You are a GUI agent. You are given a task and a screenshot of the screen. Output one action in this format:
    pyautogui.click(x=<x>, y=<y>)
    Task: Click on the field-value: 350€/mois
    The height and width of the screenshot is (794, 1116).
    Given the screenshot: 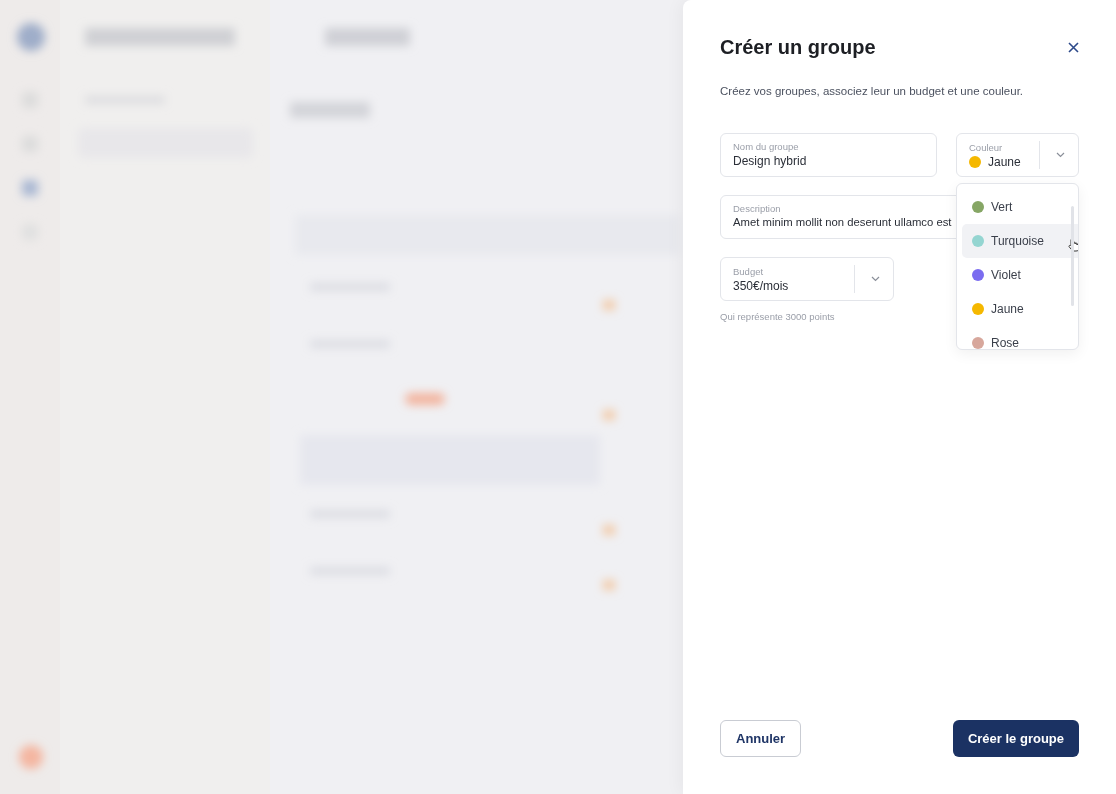 What is the action you would take?
    pyautogui.click(x=761, y=285)
    